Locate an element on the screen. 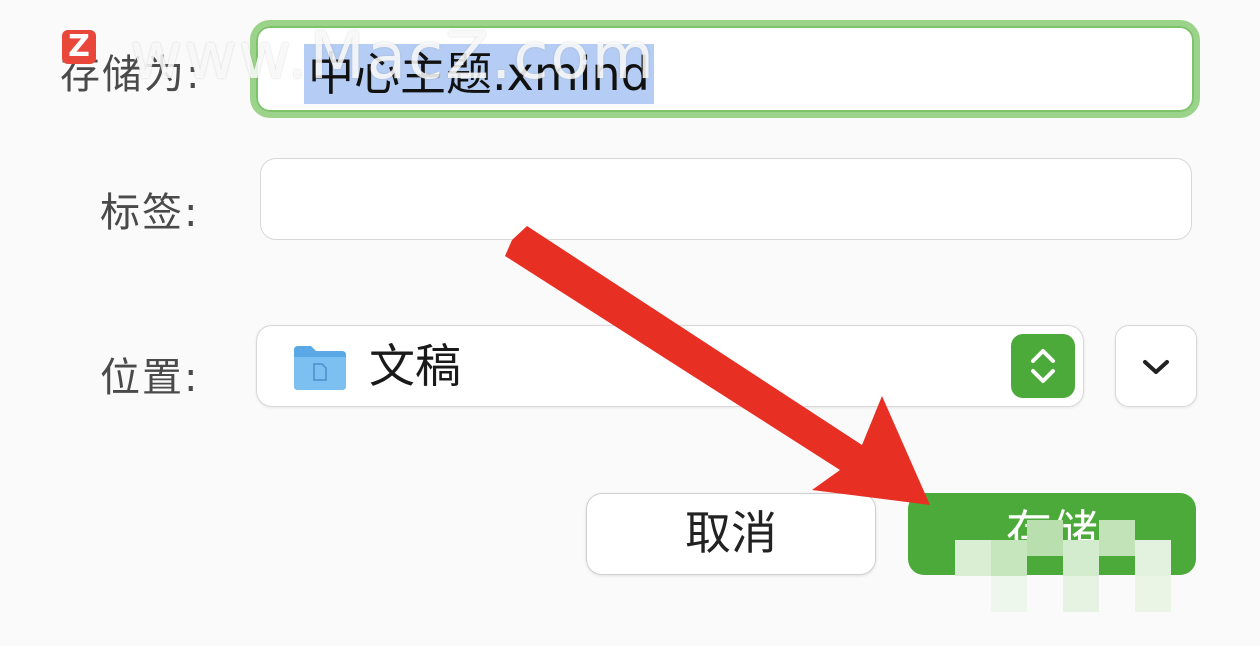  expand-dialog-button is located at coordinates (1156, 366).